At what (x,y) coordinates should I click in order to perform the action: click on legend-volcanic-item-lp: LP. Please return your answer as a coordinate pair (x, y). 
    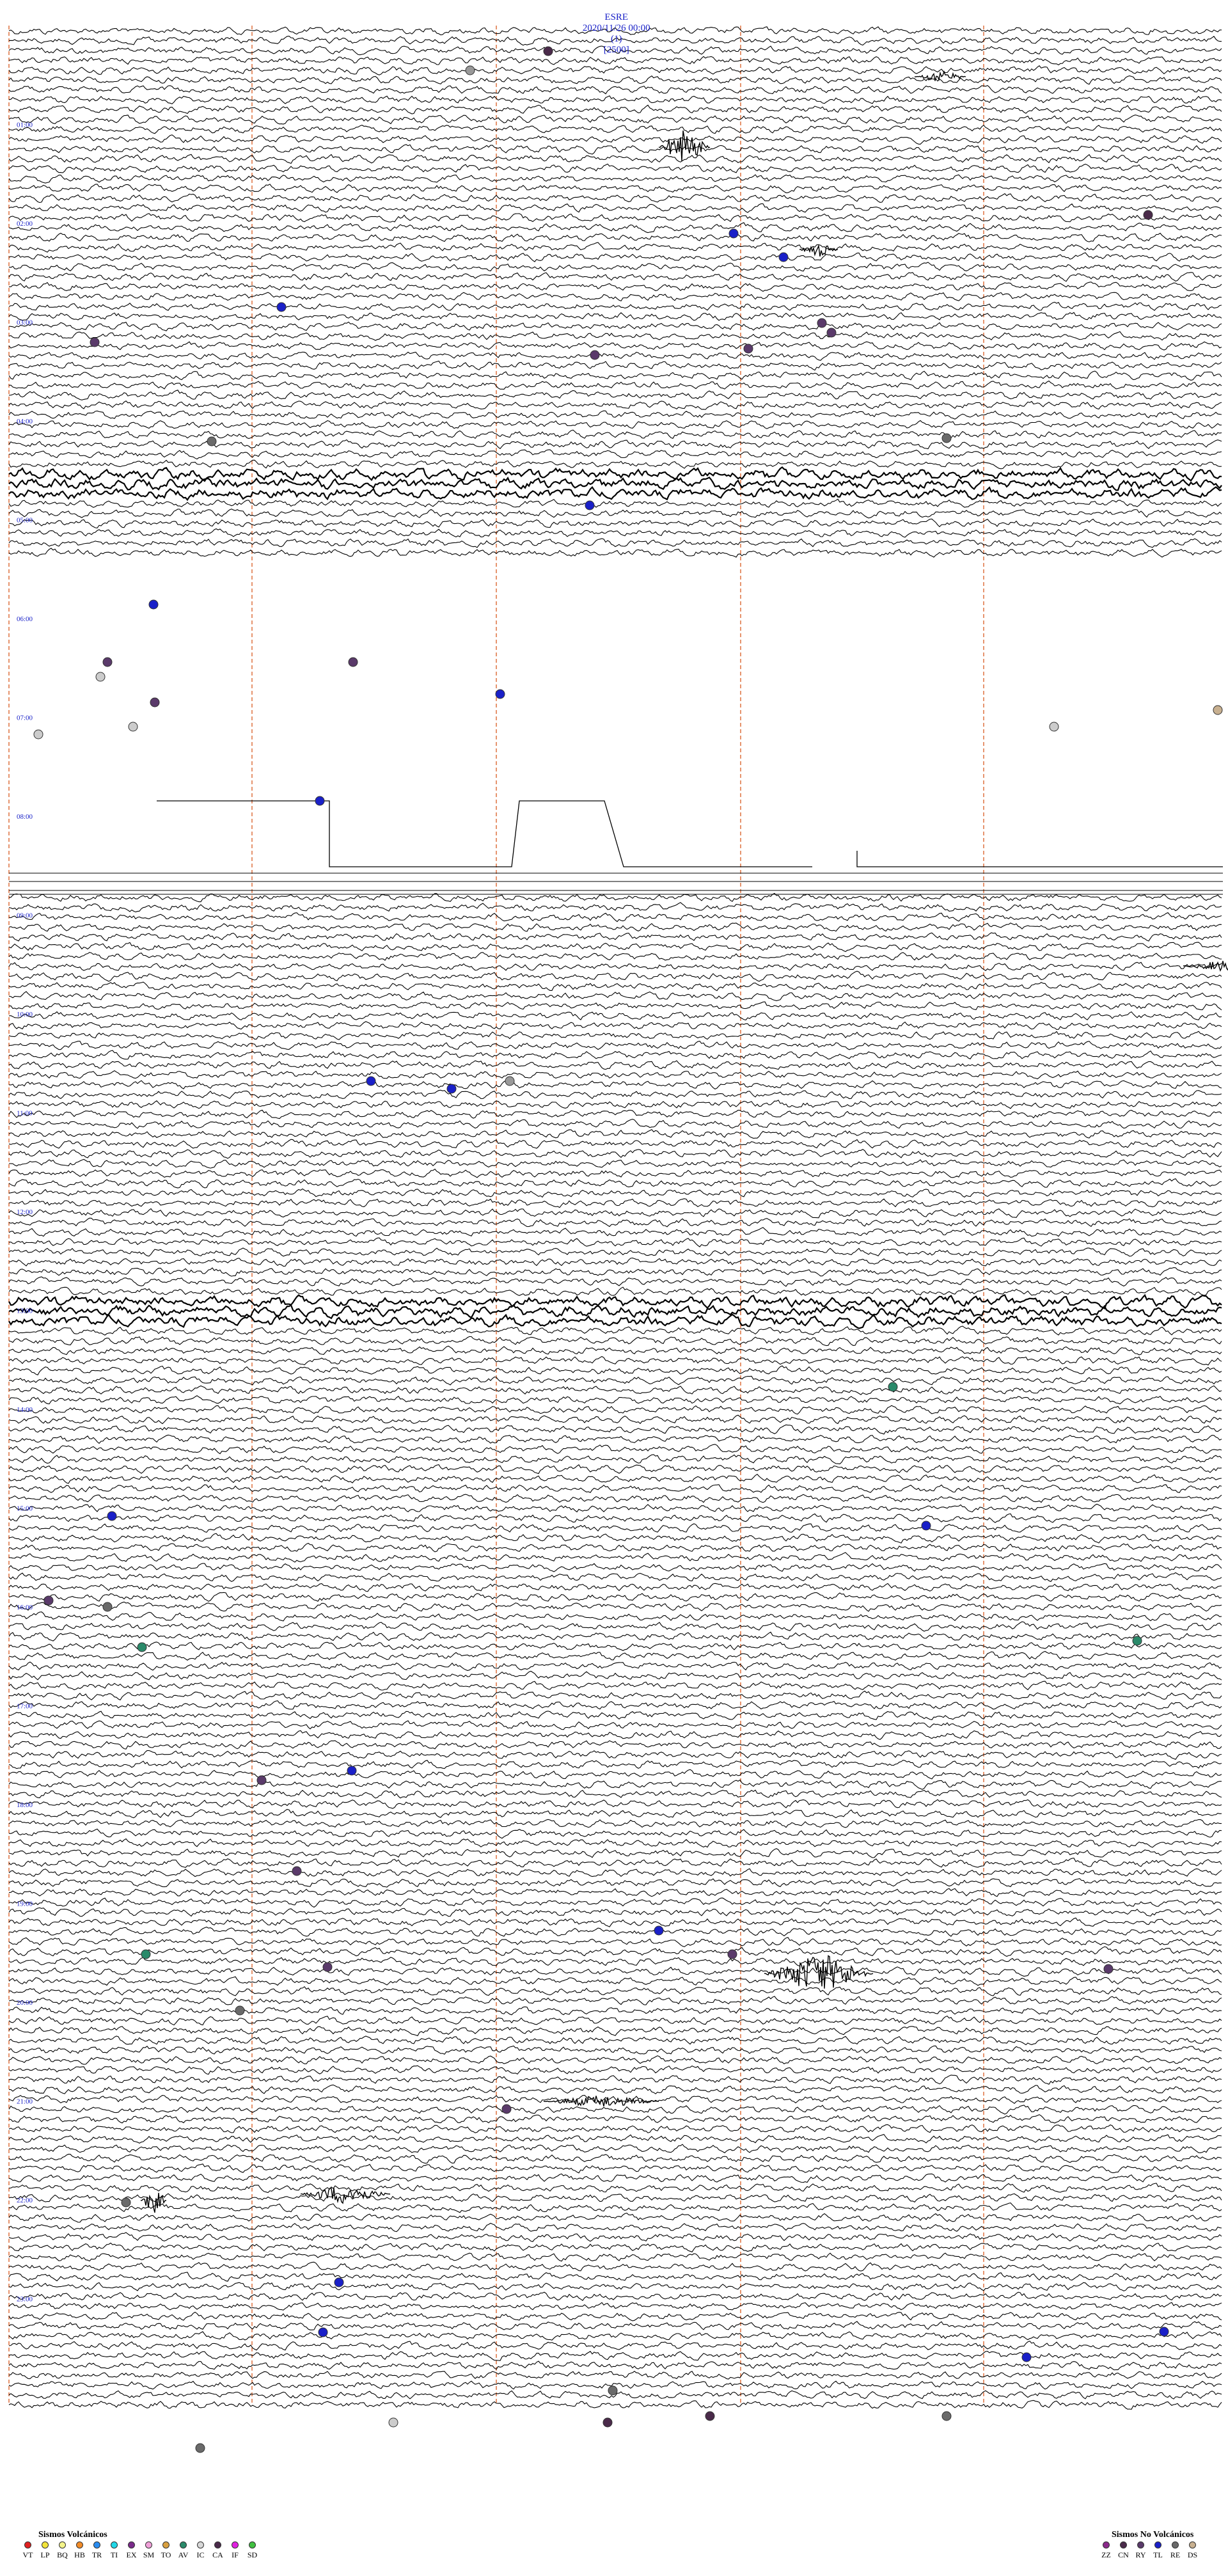
    Looking at the image, I should click on (45, 2550).